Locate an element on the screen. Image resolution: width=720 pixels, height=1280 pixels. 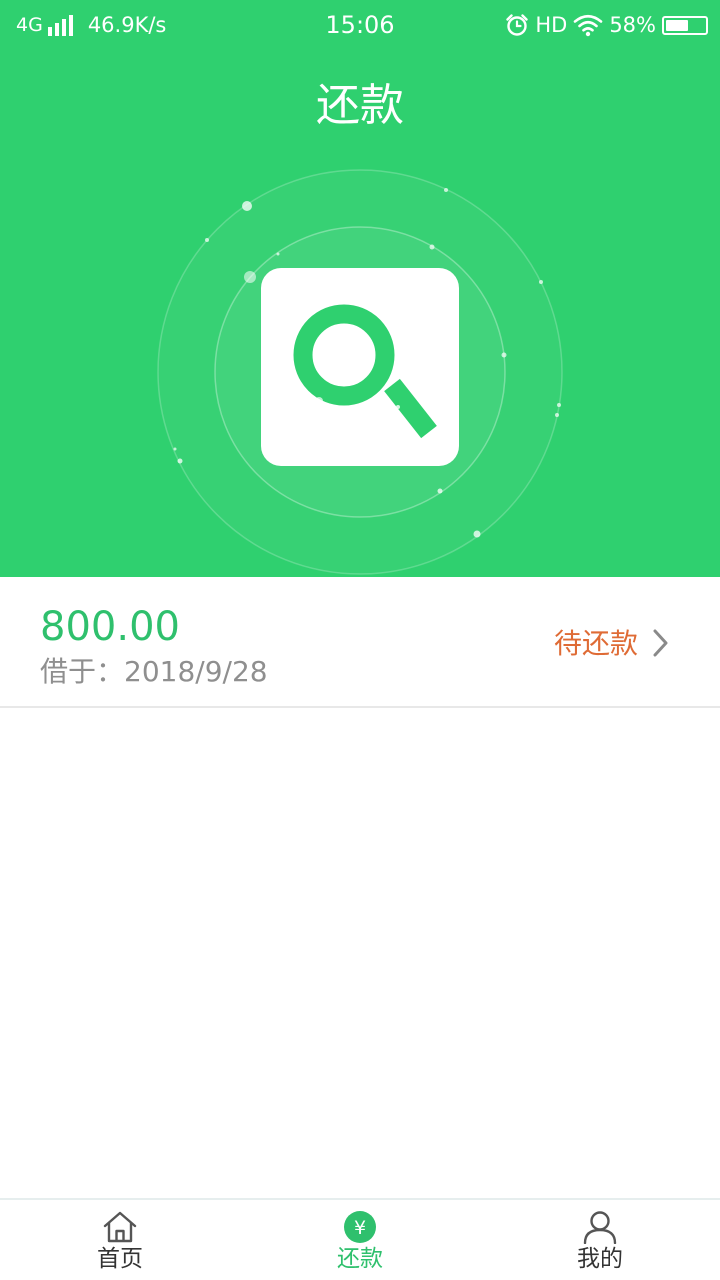
tab-repay-label: 还款 is located at coordinates (360, 1259).